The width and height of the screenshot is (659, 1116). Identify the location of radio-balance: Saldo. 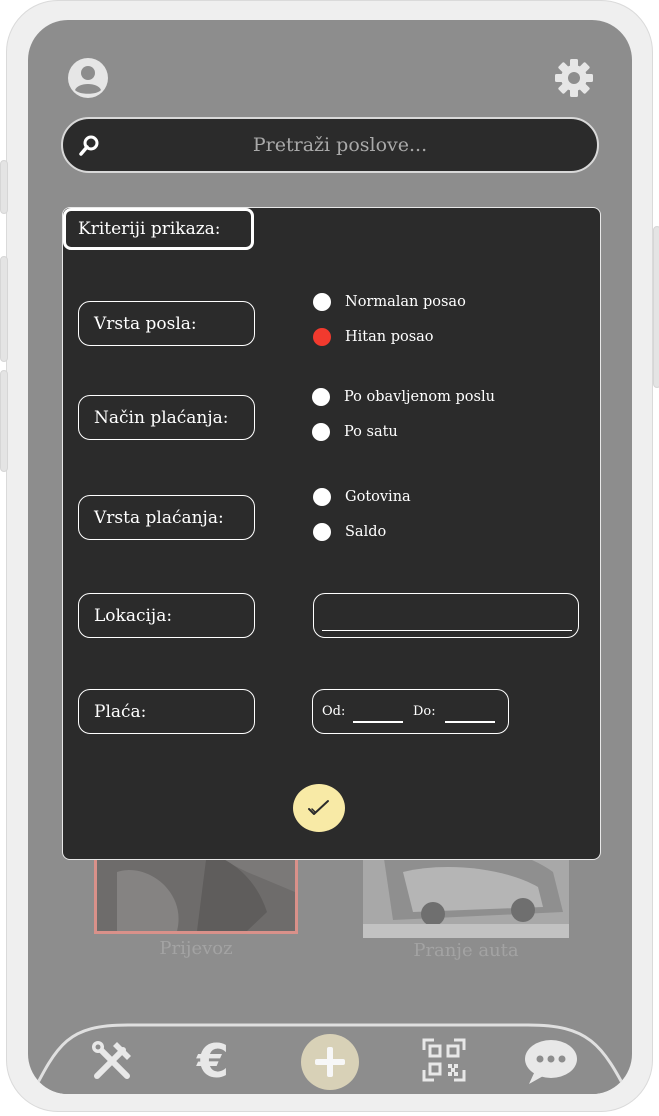
(349, 532).